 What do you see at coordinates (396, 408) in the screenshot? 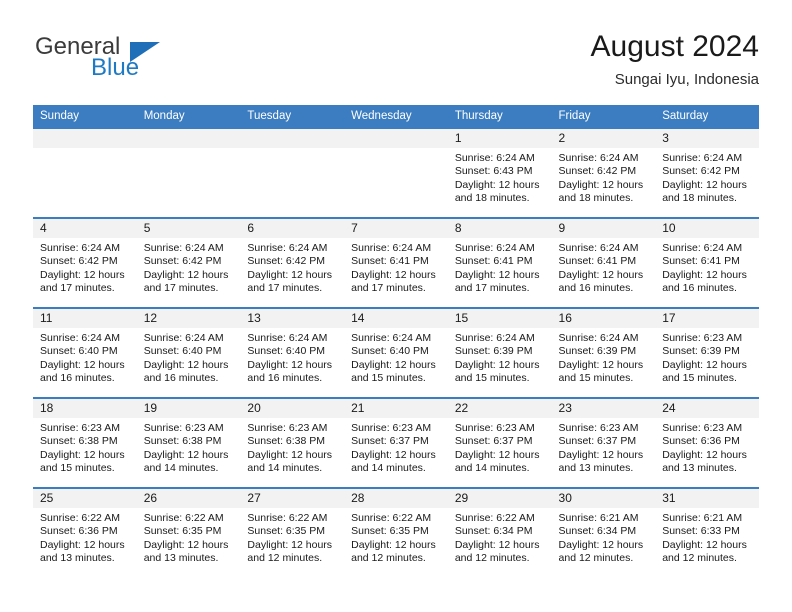
I see `day-number: 21` at bounding box center [396, 408].